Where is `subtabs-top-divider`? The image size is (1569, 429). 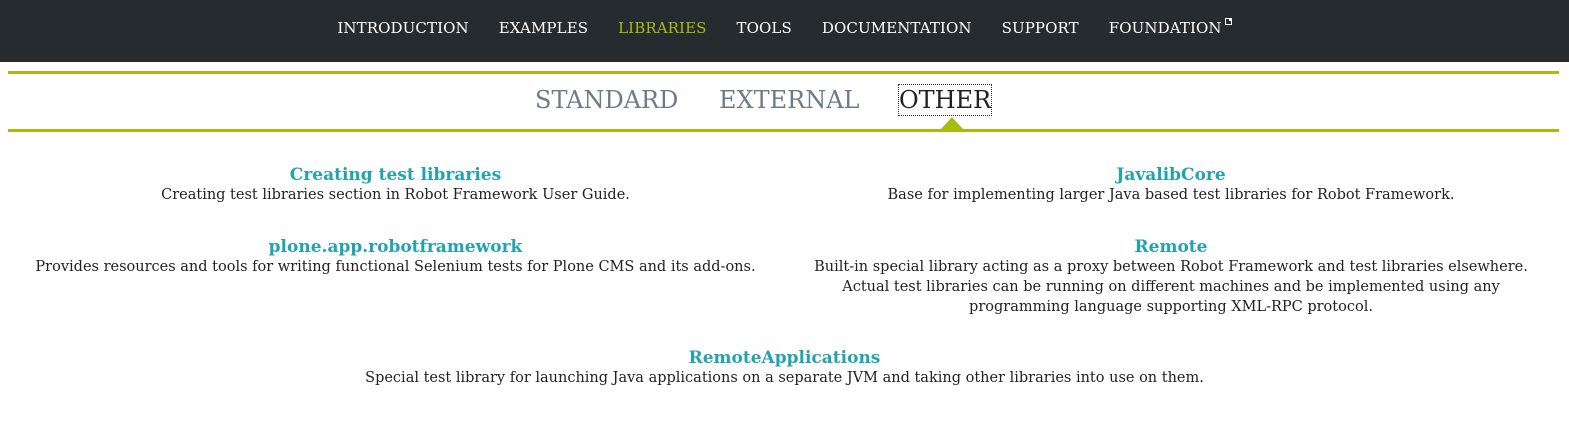 subtabs-top-divider is located at coordinates (783, 72).